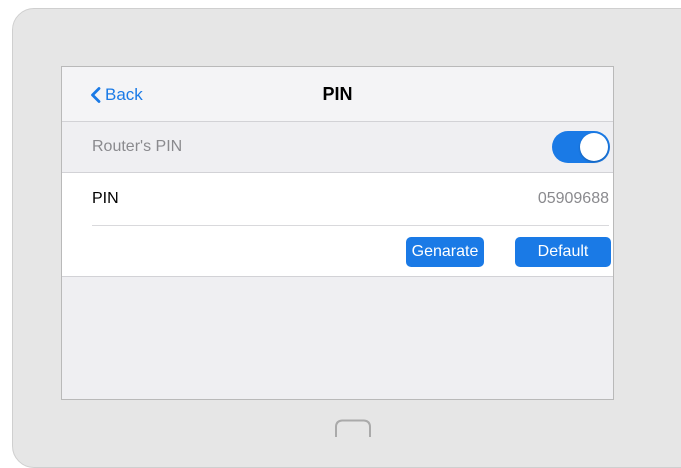 This screenshot has height=468, width=681. Describe the element at coordinates (445, 252) in the screenshot. I see `generate-button: Genarate` at that location.